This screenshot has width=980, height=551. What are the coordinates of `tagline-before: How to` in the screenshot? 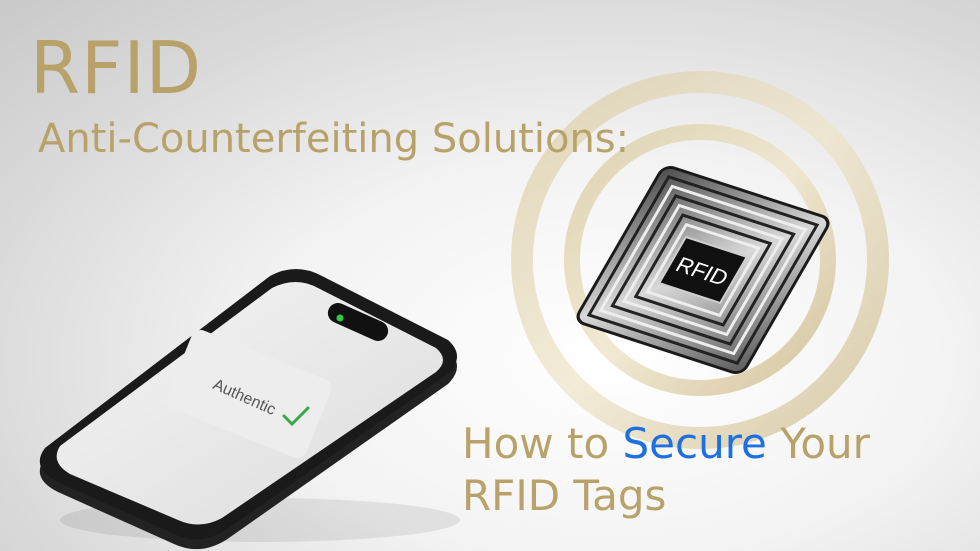 It's located at (542, 443).